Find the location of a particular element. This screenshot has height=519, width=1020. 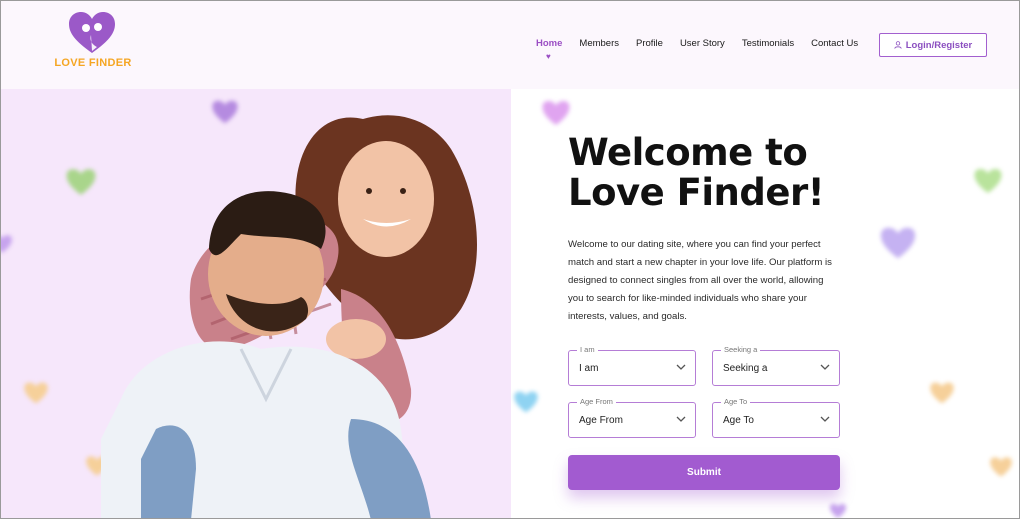

nav-home-label: Home is located at coordinates (549, 43).